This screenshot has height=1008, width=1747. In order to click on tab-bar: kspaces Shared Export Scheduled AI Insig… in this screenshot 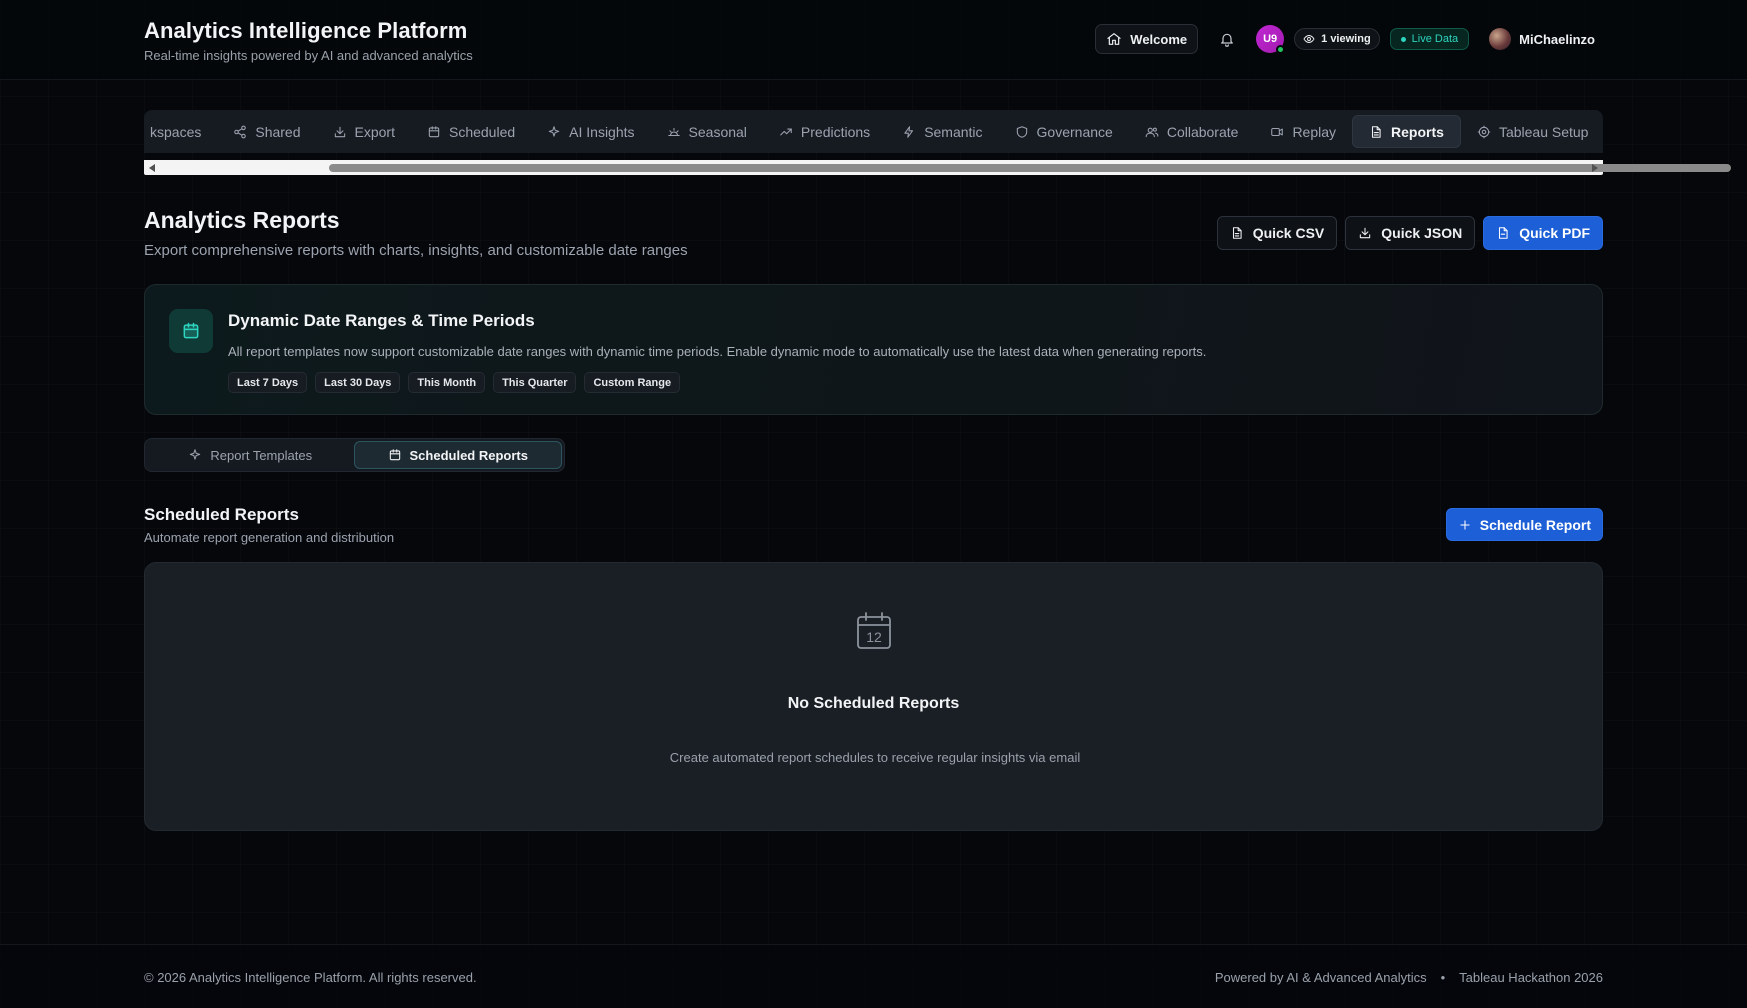, I will do `click(873, 131)`.